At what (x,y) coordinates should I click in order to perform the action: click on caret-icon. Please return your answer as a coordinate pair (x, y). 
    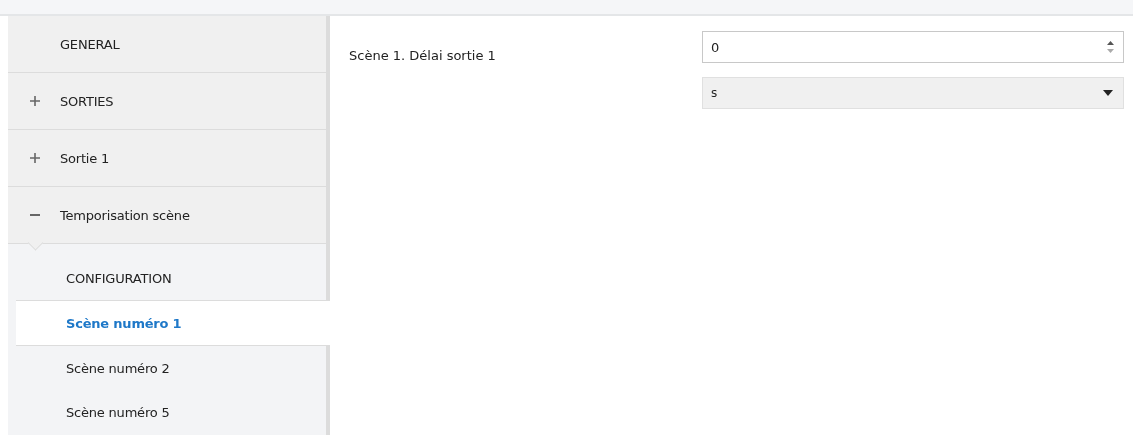
    Looking at the image, I should click on (1108, 93).